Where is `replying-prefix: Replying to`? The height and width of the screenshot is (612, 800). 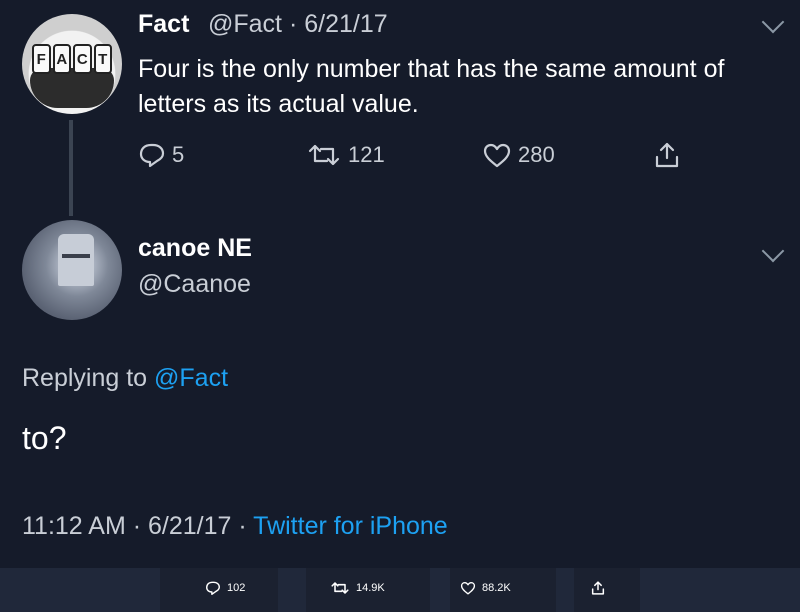
replying-prefix: Replying to is located at coordinates (85, 378).